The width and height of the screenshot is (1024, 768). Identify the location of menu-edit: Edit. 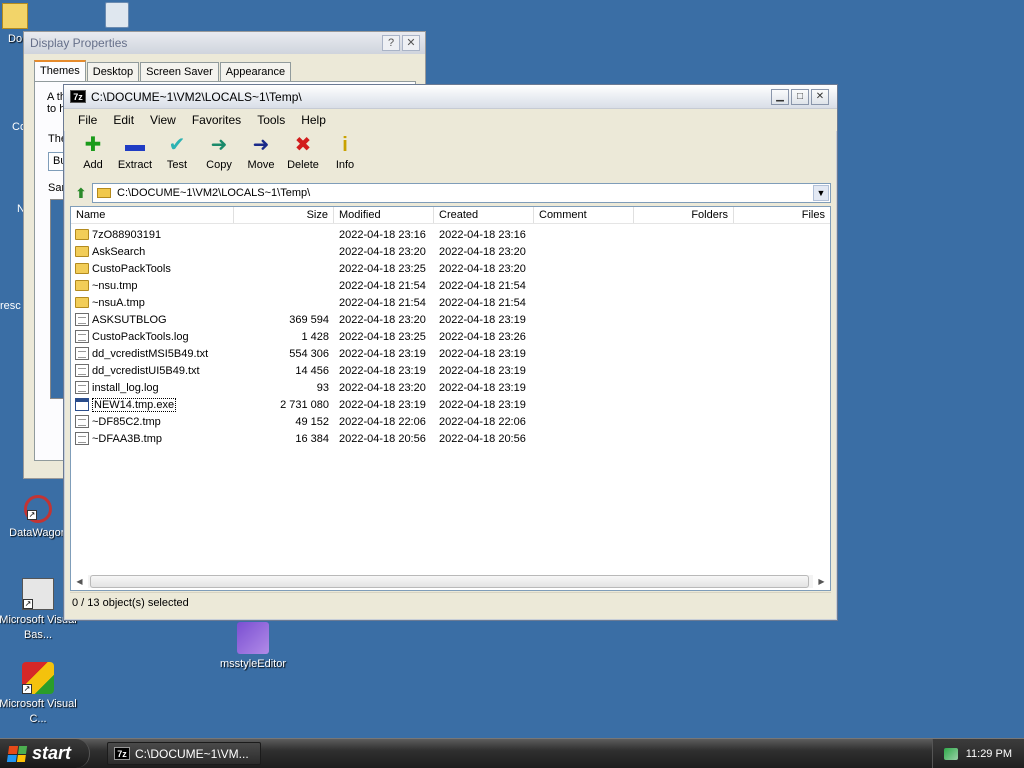
(123, 120).